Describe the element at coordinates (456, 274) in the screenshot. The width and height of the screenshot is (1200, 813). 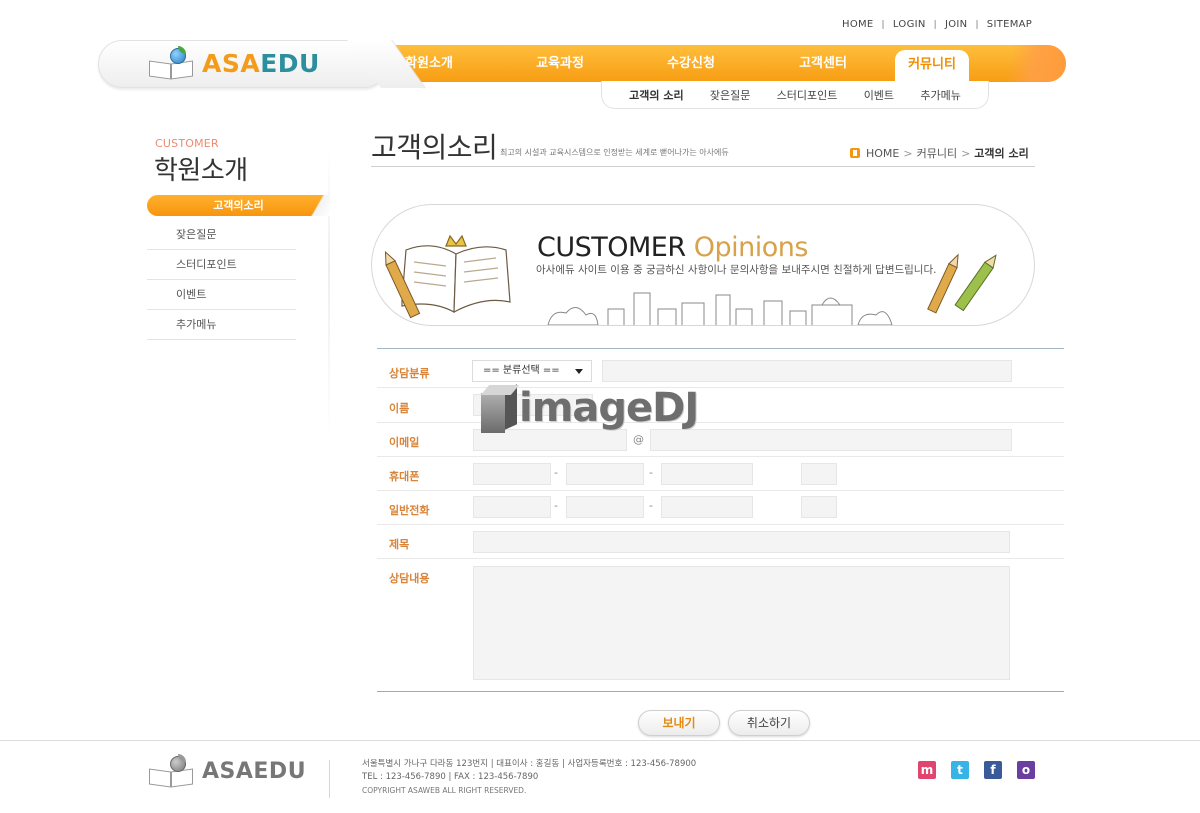
I see `open-book-icon` at that location.